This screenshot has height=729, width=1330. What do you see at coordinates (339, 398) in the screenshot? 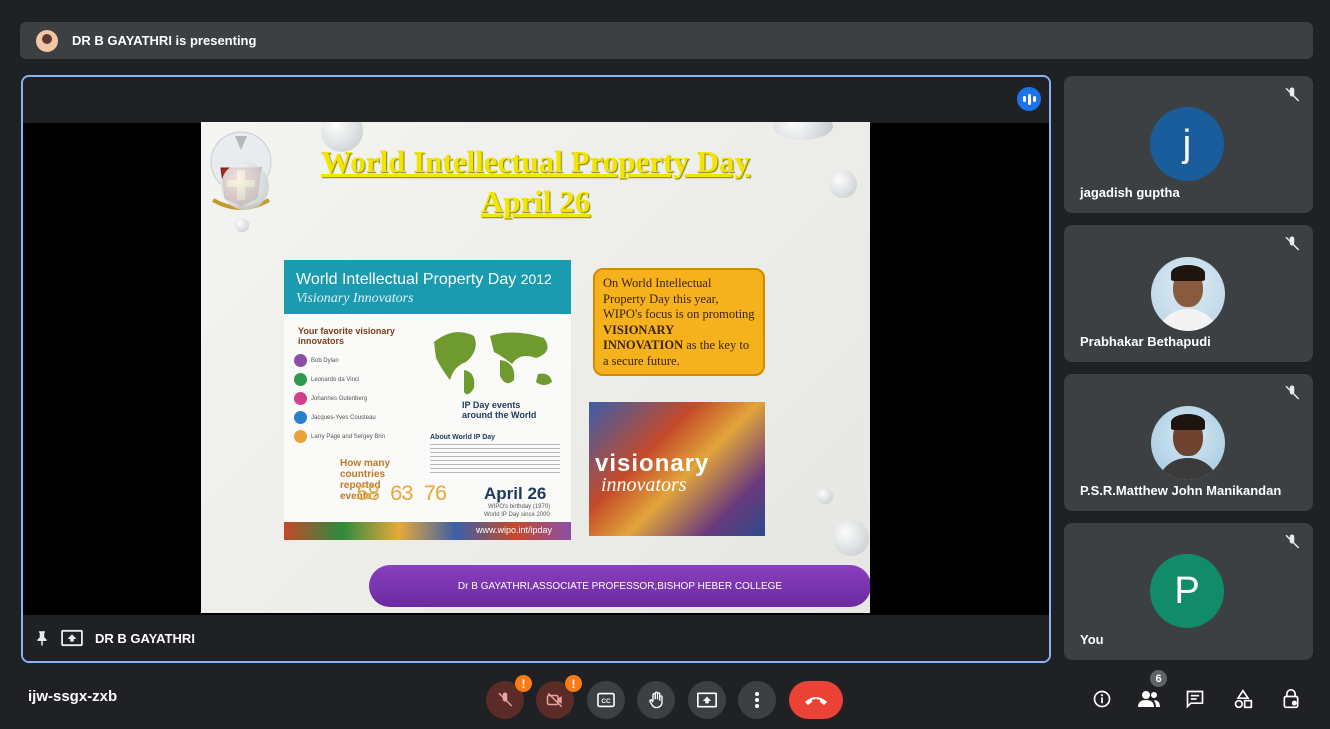
I see `innovator-item: Johannes Gutenberg` at bounding box center [339, 398].